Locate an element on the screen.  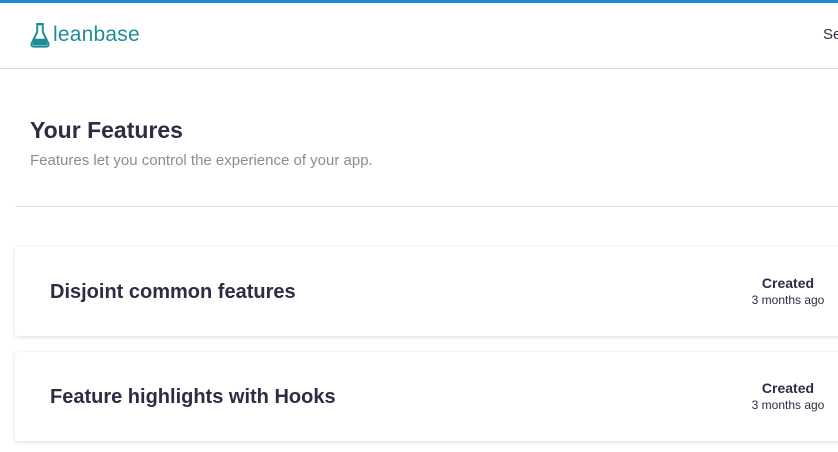
flask-icon is located at coordinates (40, 35).